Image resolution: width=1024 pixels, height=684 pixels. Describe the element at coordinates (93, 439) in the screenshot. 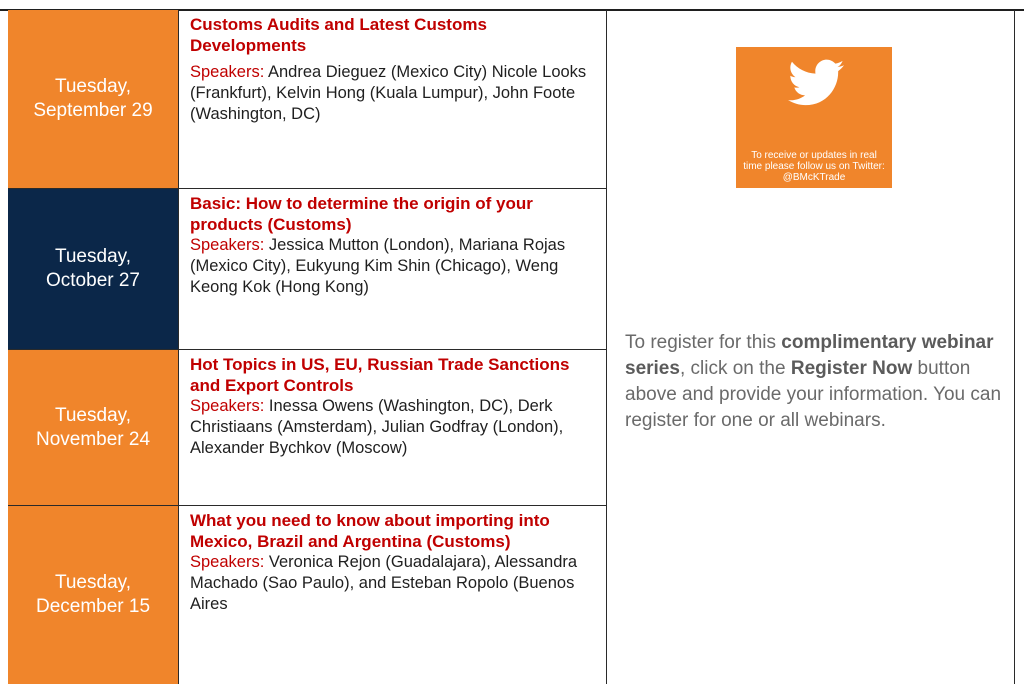

I see `session-date-day: November 24` at that location.